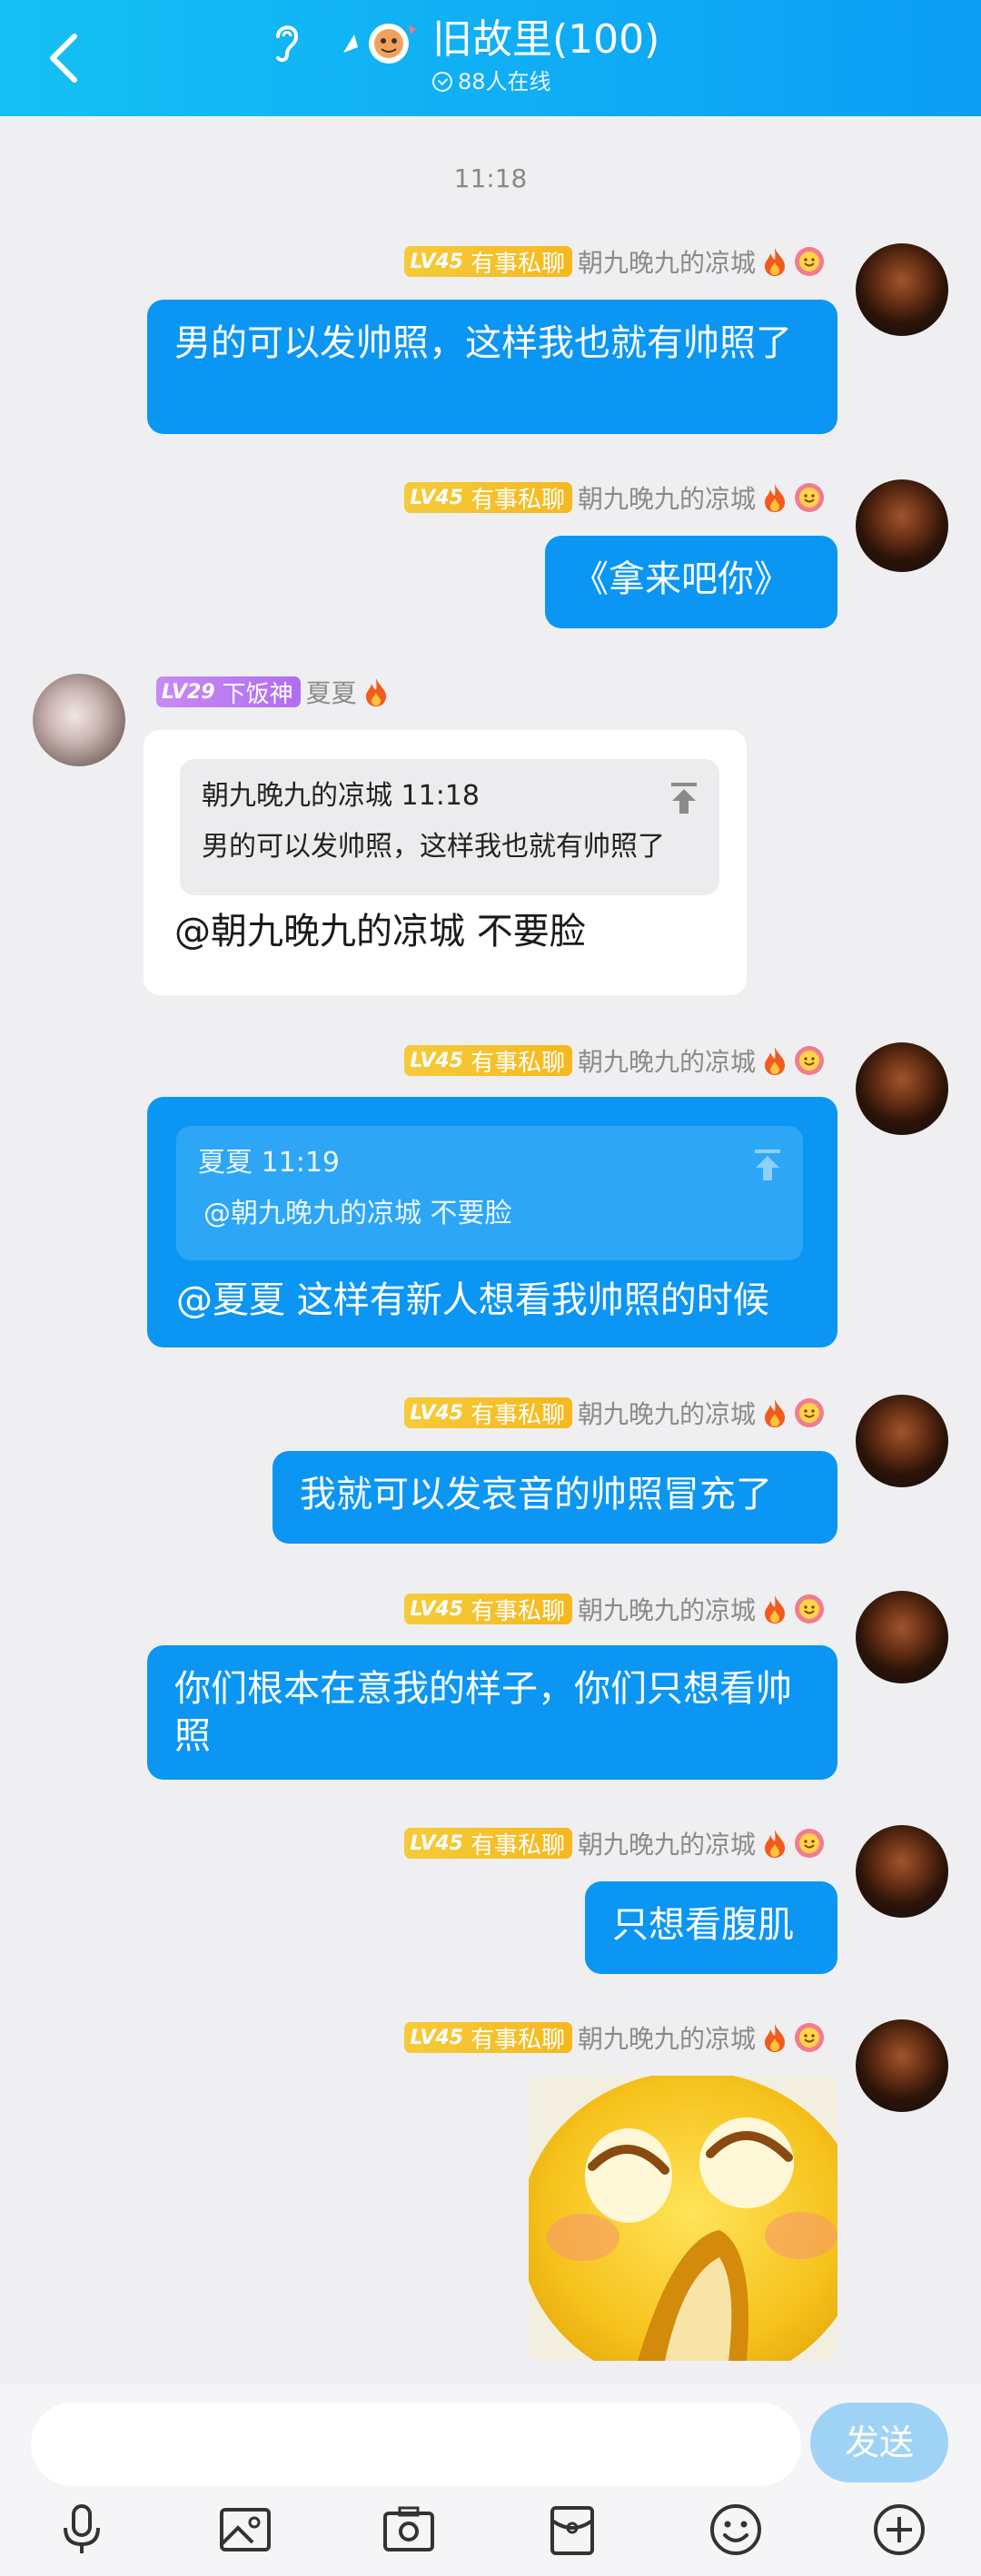 The height and width of the screenshot is (2576, 981). I want to click on composer-bar: 发送, so click(490, 2480).